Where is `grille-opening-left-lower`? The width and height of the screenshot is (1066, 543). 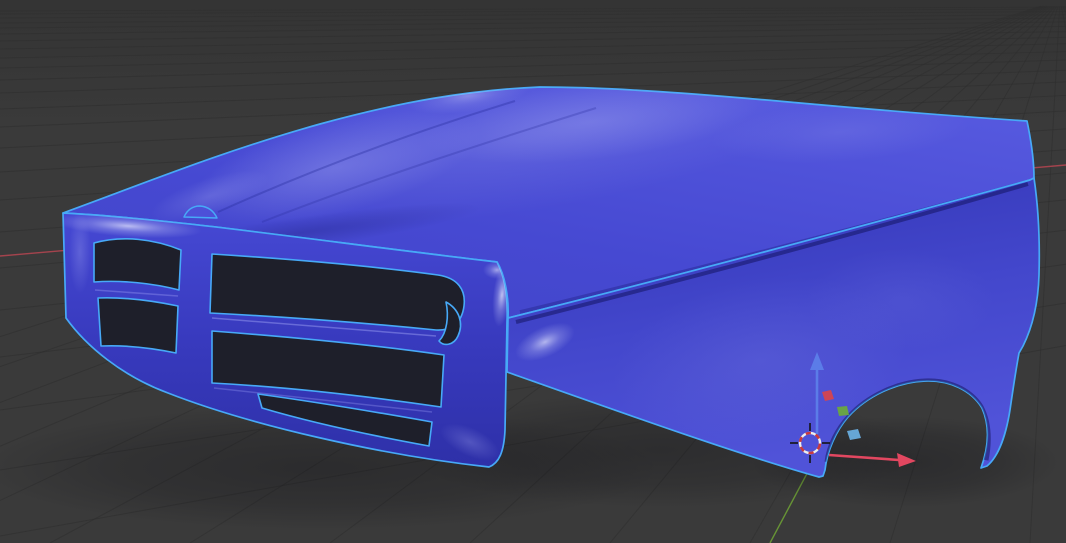
grille-opening-left-lower is located at coordinates (138, 325).